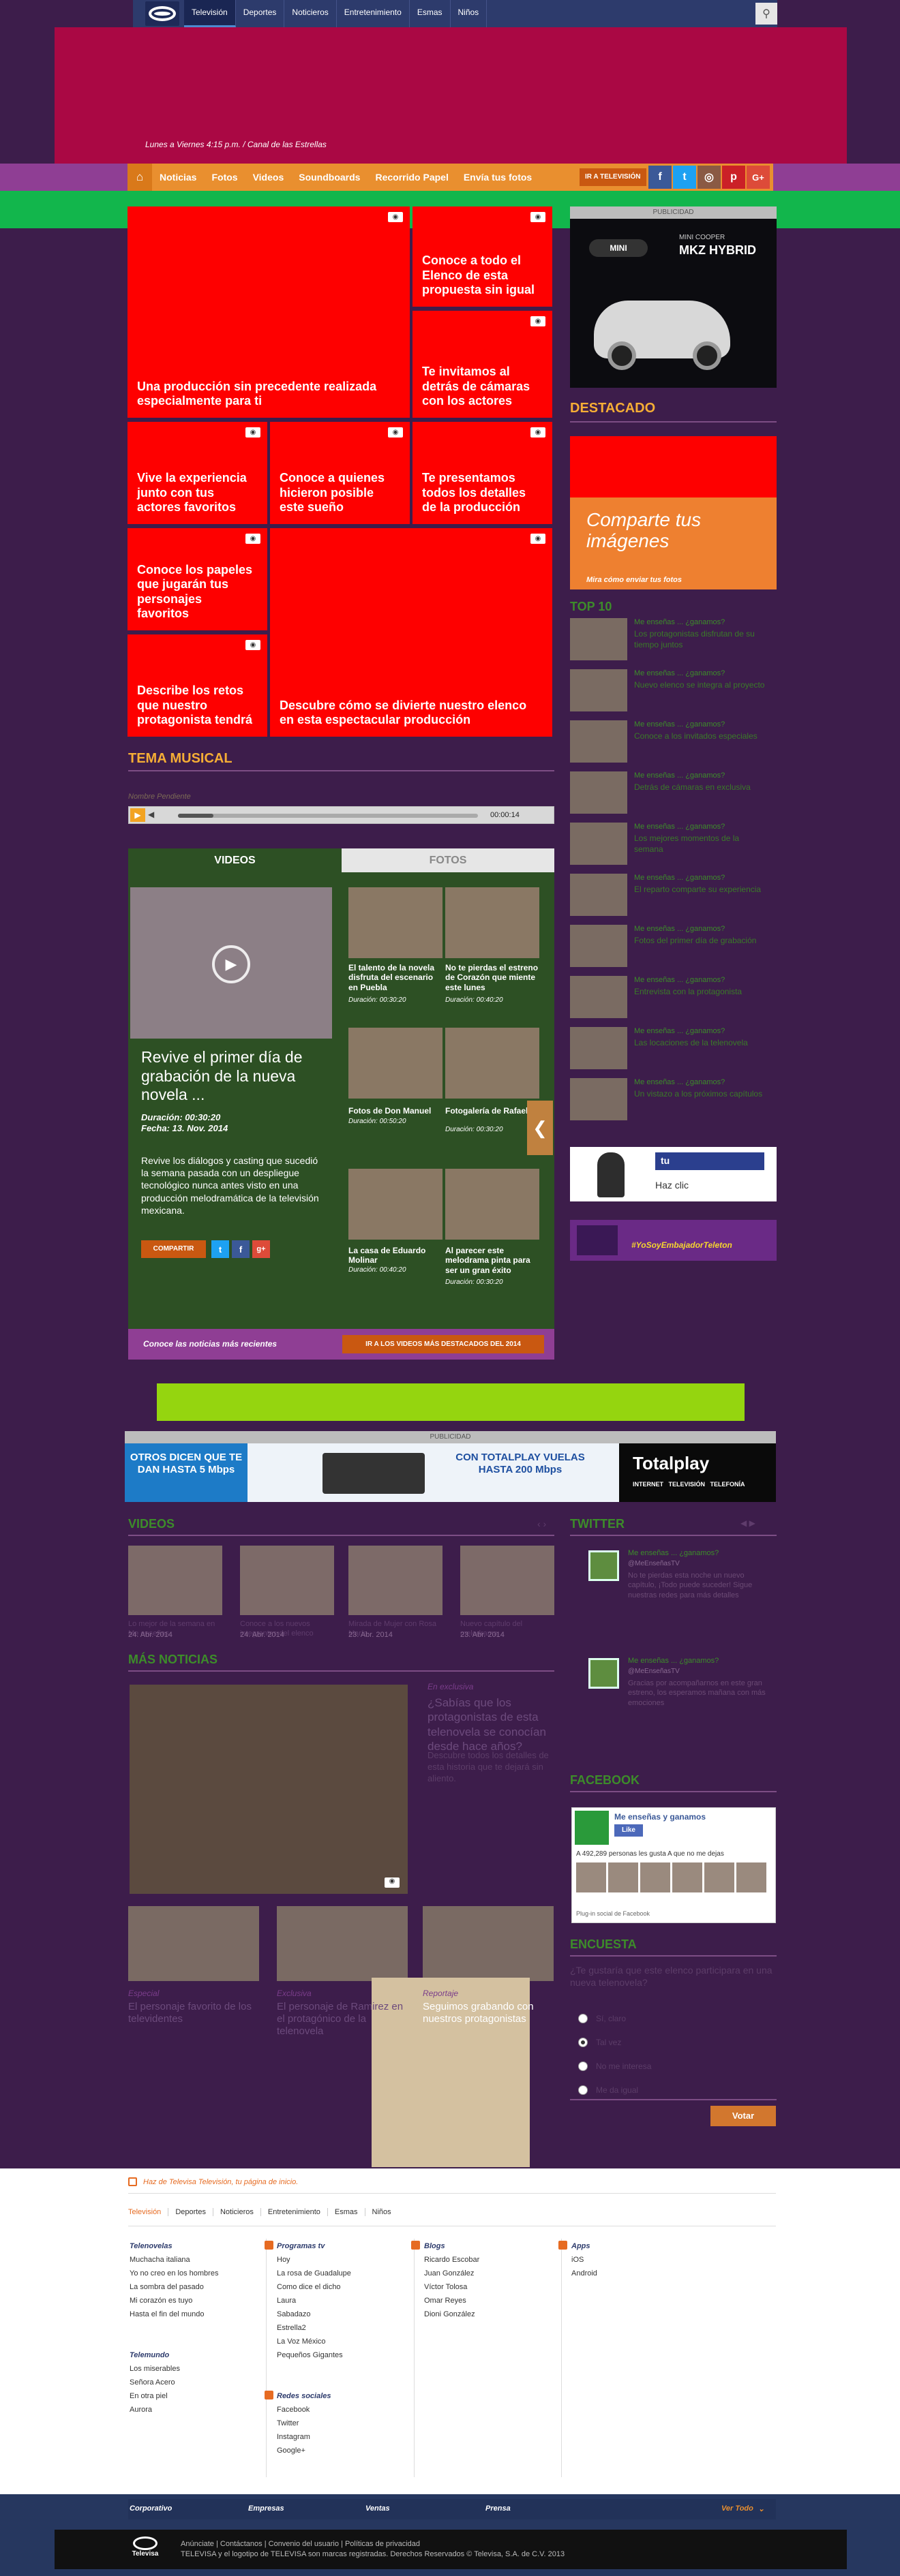 The width and height of the screenshot is (900, 2576). What do you see at coordinates (743, 2116) in the screenshot?
I see `votar-button: Votar` at bounding box center [743, 2116].